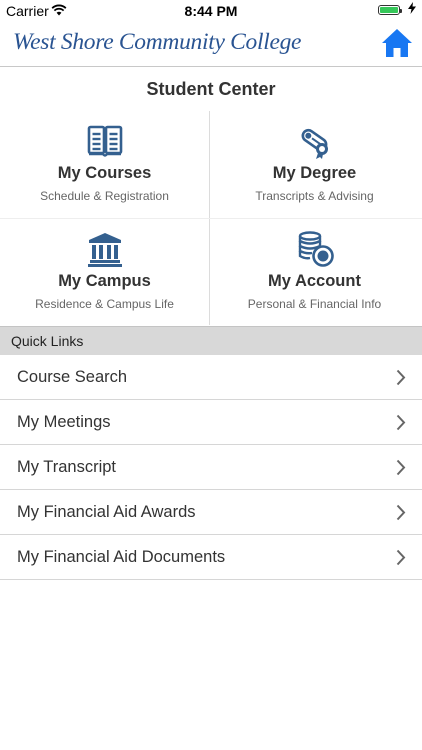  I want to click on my-campus-title: My Campus, so click(104, 281).